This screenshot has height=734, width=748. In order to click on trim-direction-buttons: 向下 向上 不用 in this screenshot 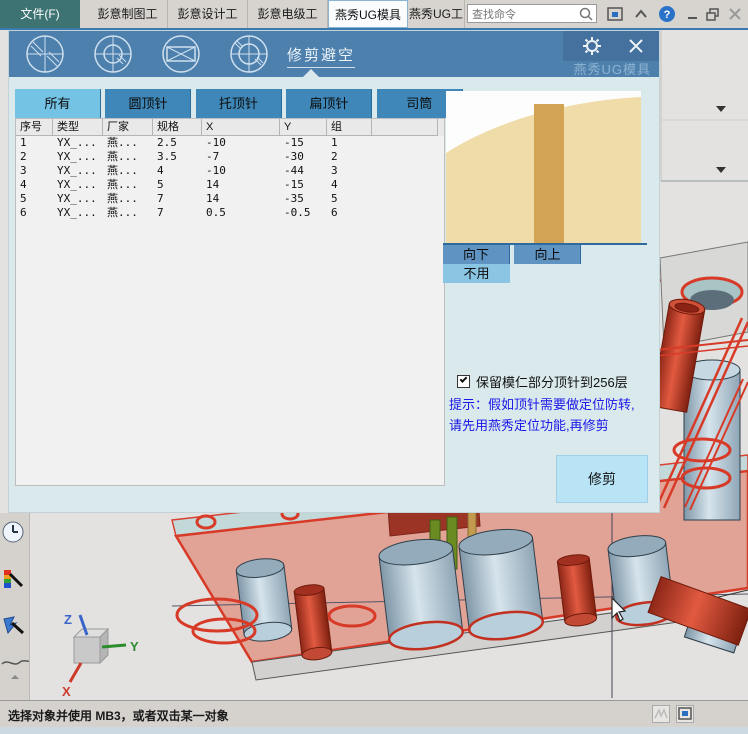, I will do `click(545, 263)`.